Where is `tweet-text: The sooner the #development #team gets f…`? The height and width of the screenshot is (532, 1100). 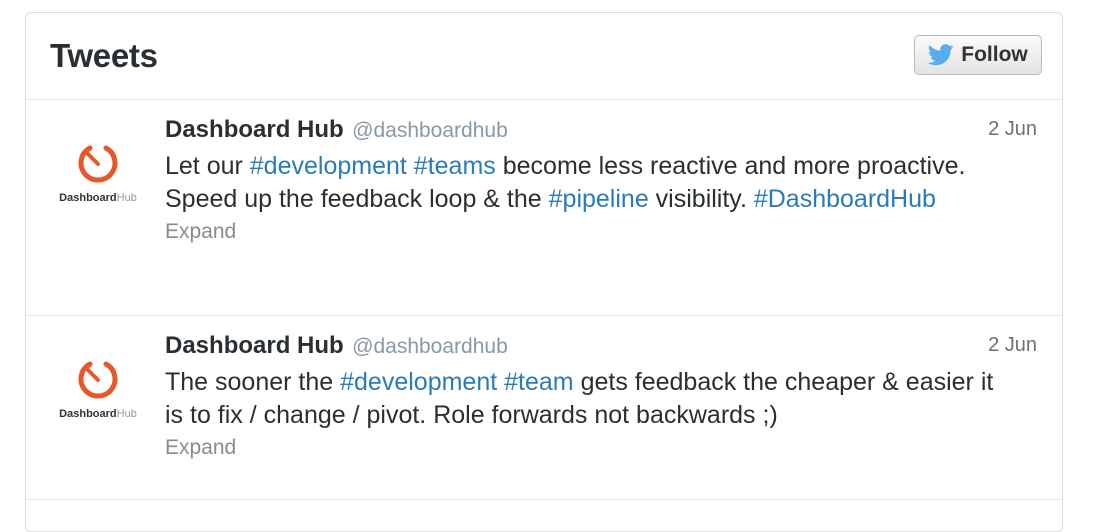 tweet-text: The sooner the #development #team gets f… is located at coordinates (579, 398).